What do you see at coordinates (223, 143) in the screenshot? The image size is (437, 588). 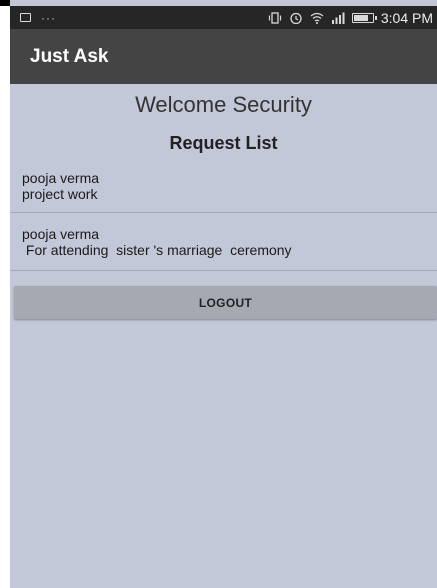 I see `request-list-title: Request List` at bounding box center [223, 143].